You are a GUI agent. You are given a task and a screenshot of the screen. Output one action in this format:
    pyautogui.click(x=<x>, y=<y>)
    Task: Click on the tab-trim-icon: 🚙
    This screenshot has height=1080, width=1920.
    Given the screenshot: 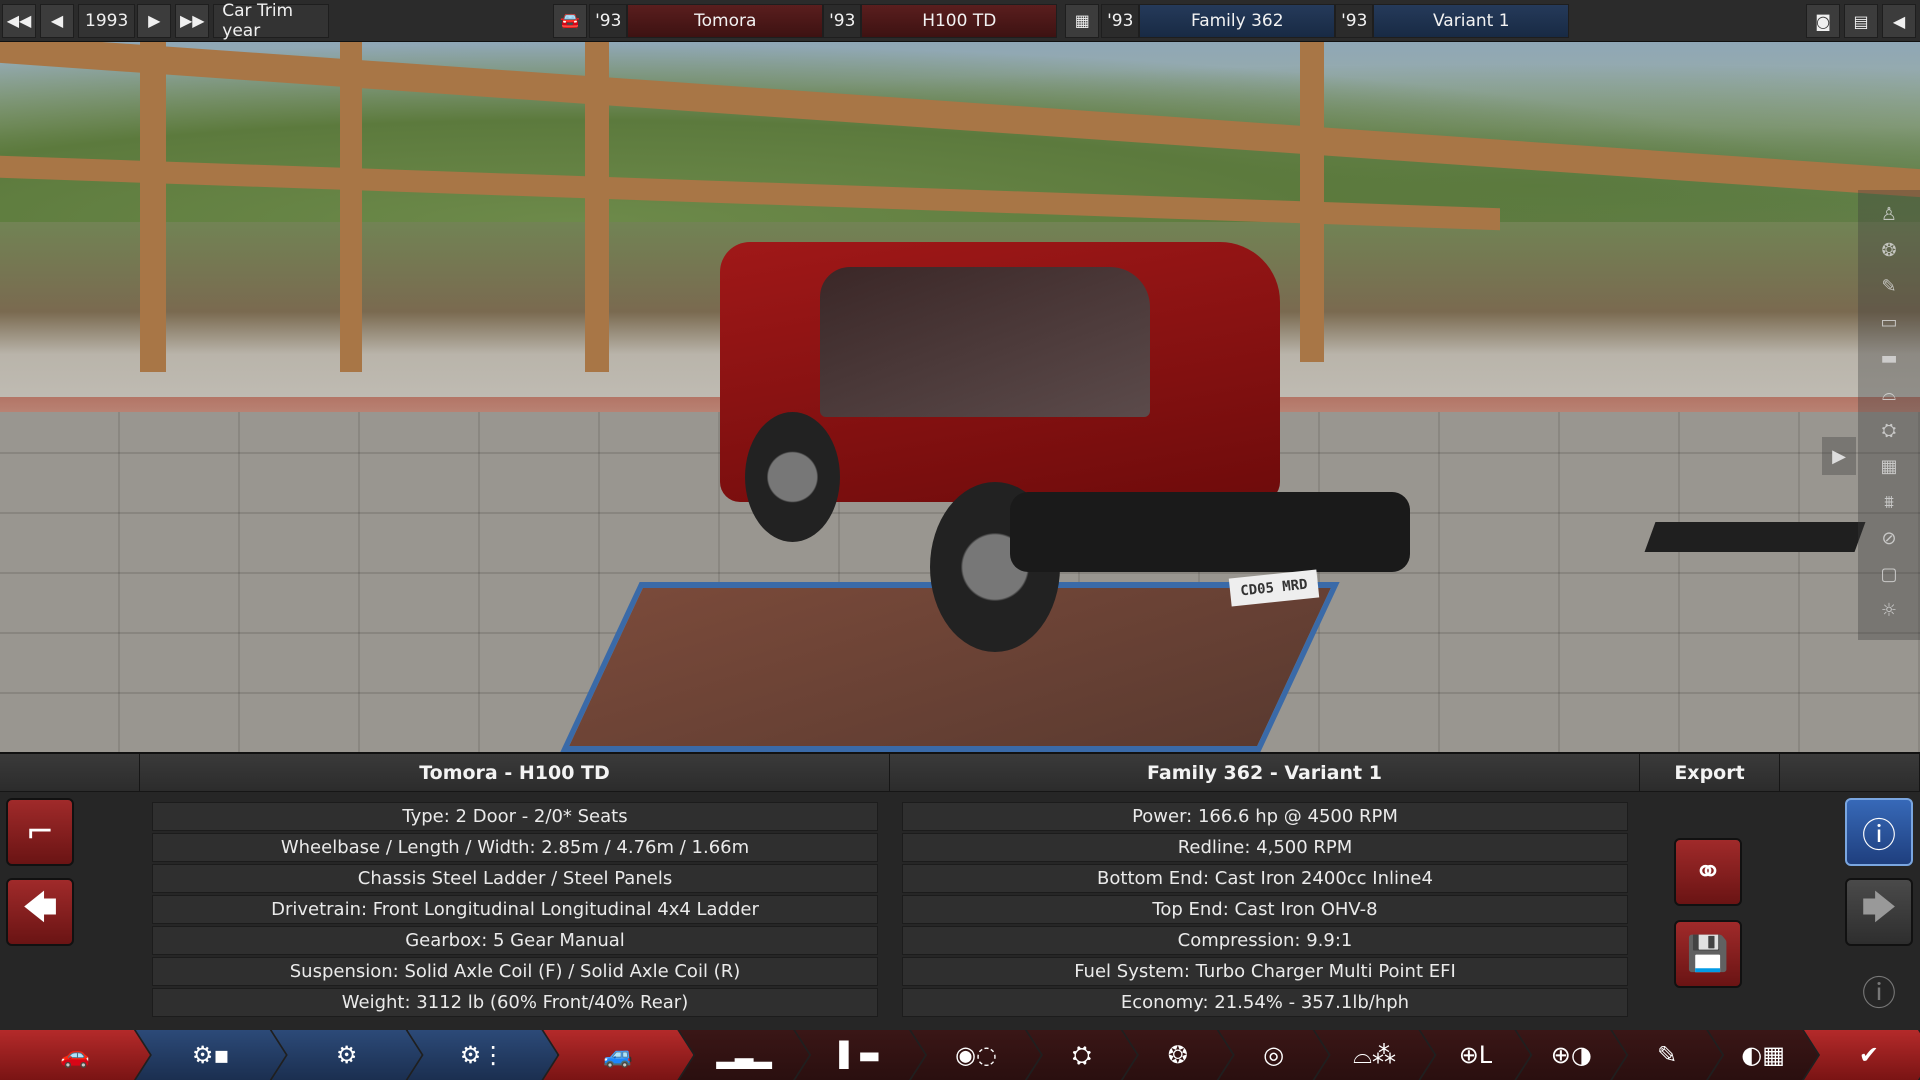 What is the action you would take?
    pyautogui.click(x=618, y=1055)
    